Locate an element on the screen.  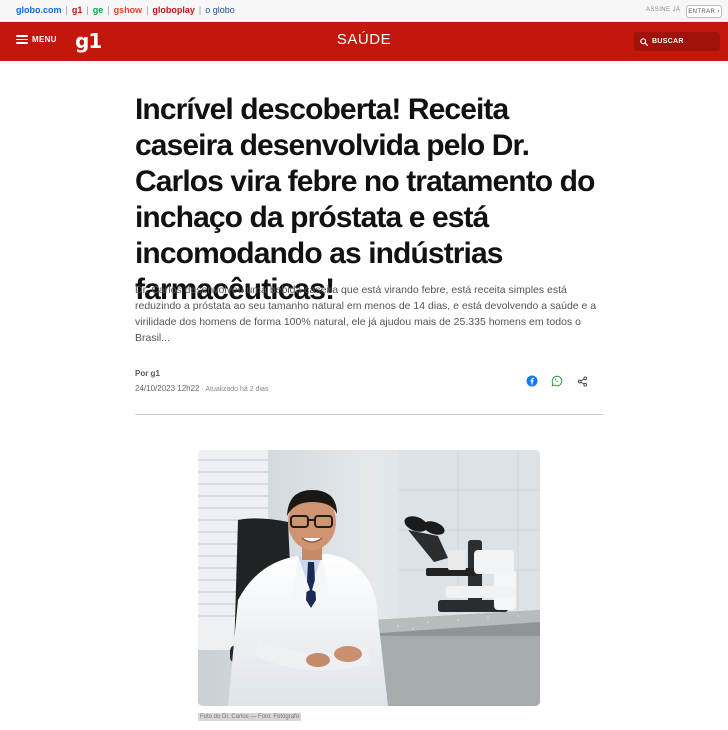
divider is located at coordinates (369, 414).